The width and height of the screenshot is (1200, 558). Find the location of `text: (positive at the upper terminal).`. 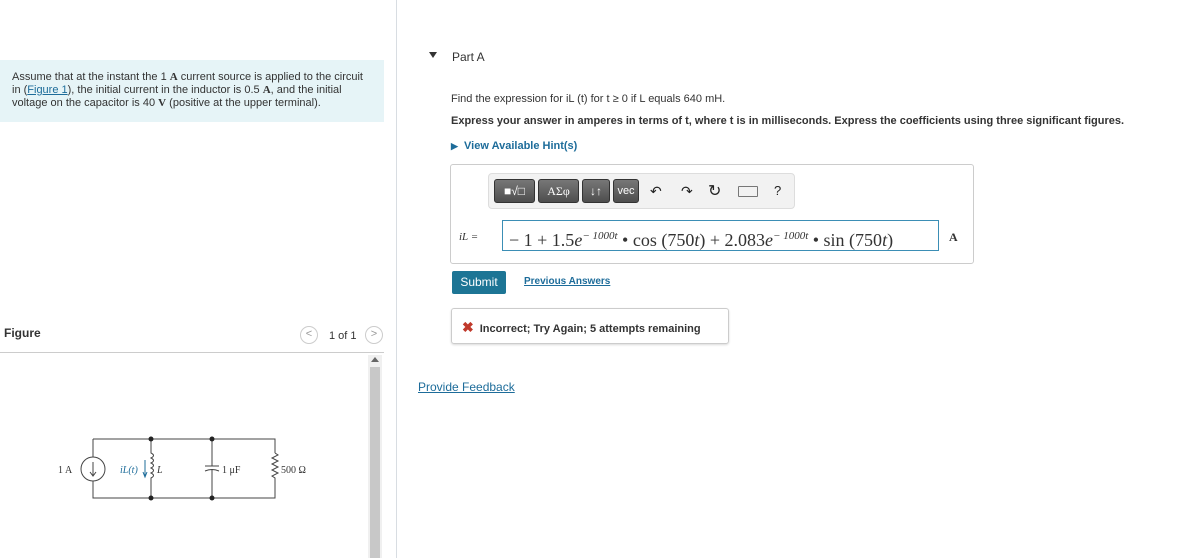

text: (positive at the upper terminal). is located at coordinates (243, 103).